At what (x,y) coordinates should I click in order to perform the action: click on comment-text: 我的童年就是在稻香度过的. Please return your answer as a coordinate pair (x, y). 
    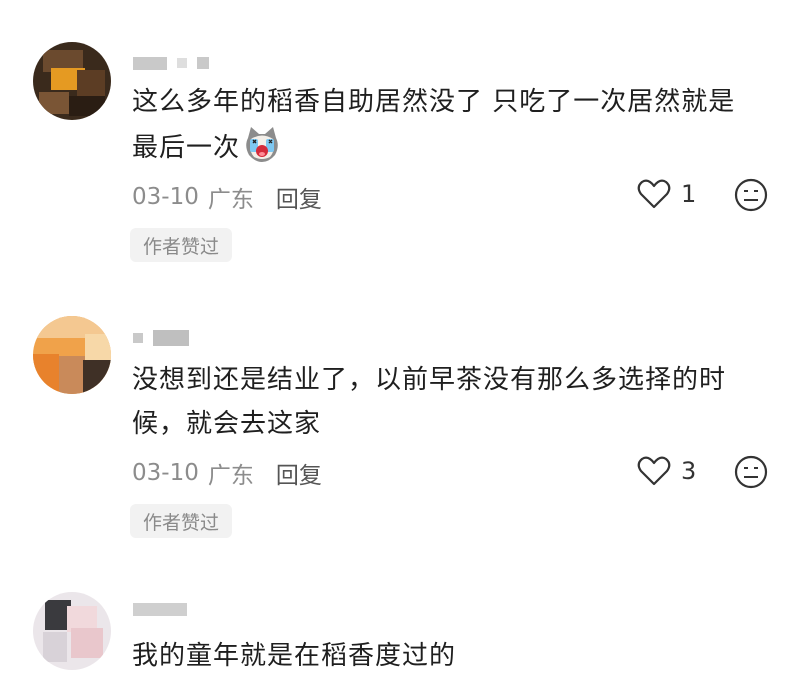
    Looking at the image, I should click on (294, 656).